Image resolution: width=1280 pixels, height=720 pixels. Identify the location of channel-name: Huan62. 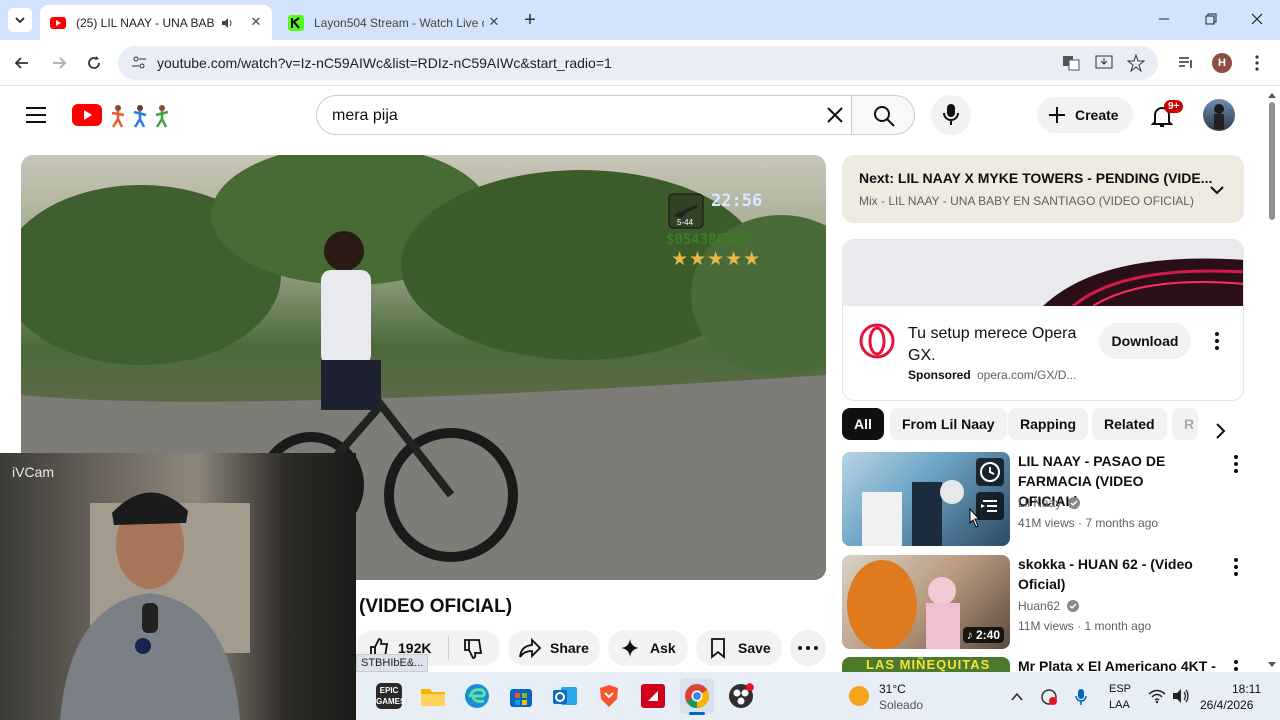
(1049, 606).